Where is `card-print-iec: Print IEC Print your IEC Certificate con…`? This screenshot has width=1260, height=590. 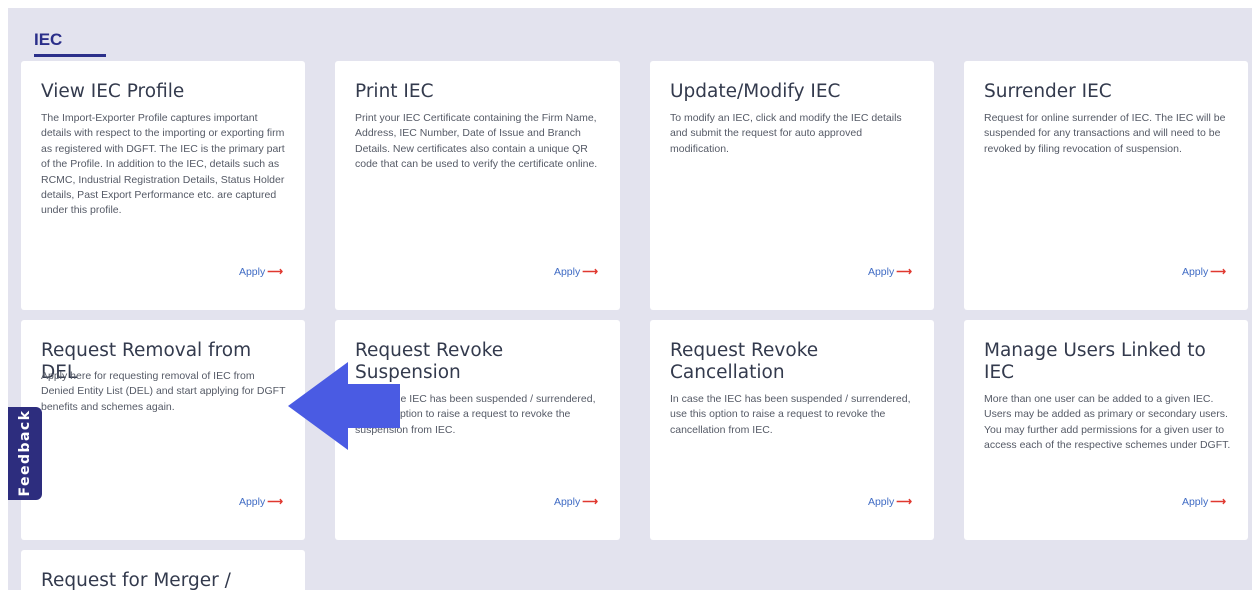
card-print-iec: Print IEC Print your IEC Certificate con… is located at coordinates (477, 185).